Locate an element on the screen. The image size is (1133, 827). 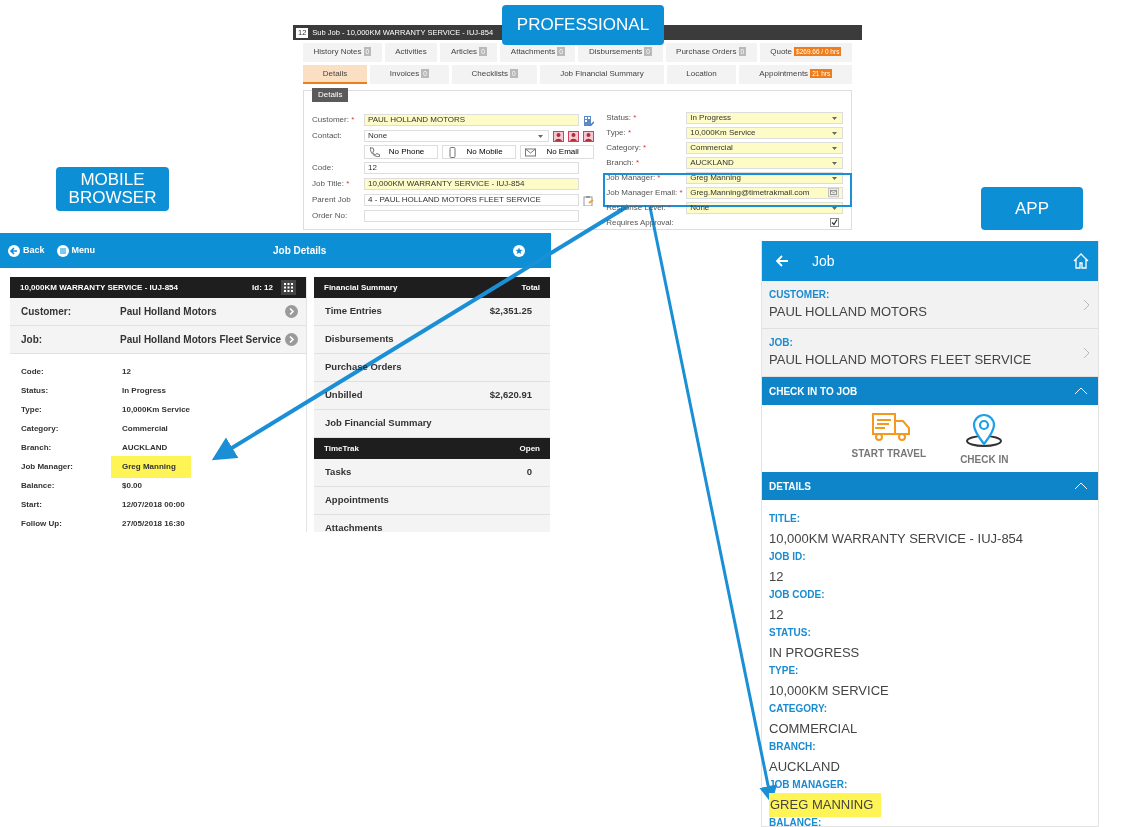
mail-button-icon is located at coordinates (833, 192).